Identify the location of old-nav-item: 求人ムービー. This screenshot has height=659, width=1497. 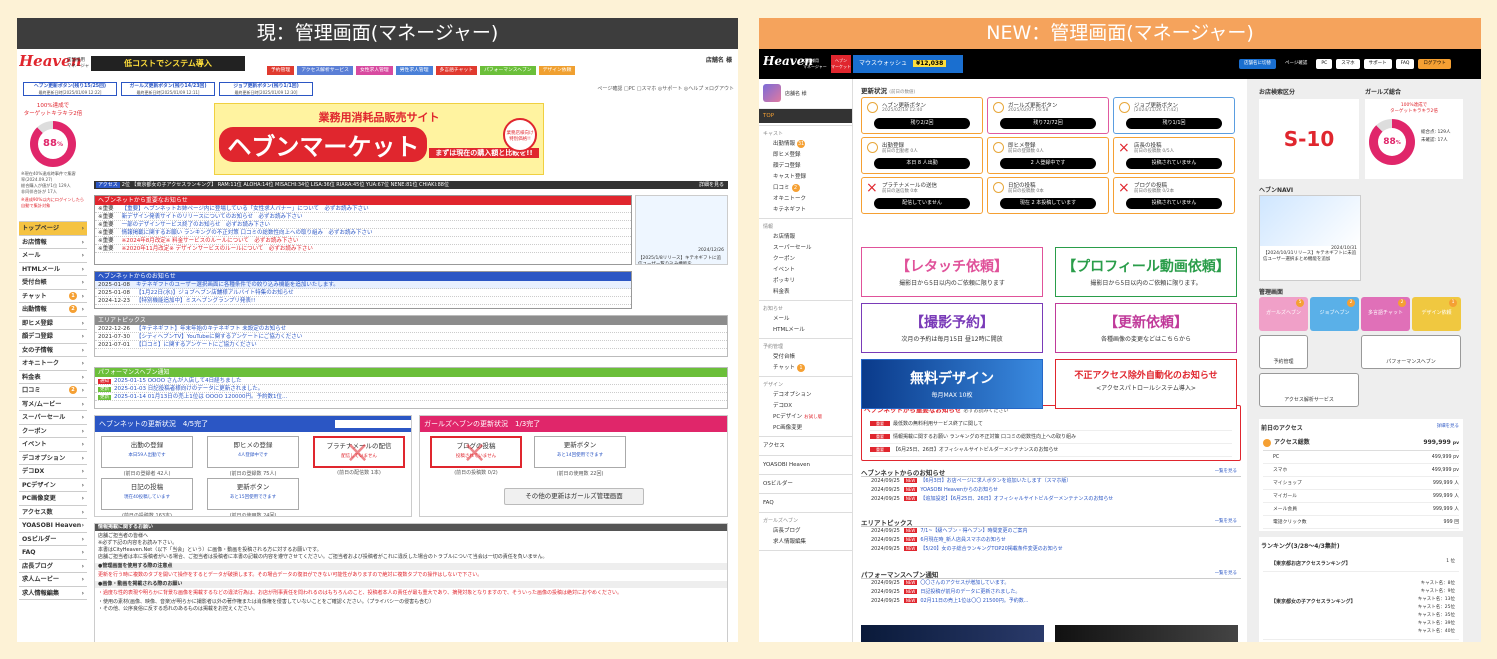
(53, 580).